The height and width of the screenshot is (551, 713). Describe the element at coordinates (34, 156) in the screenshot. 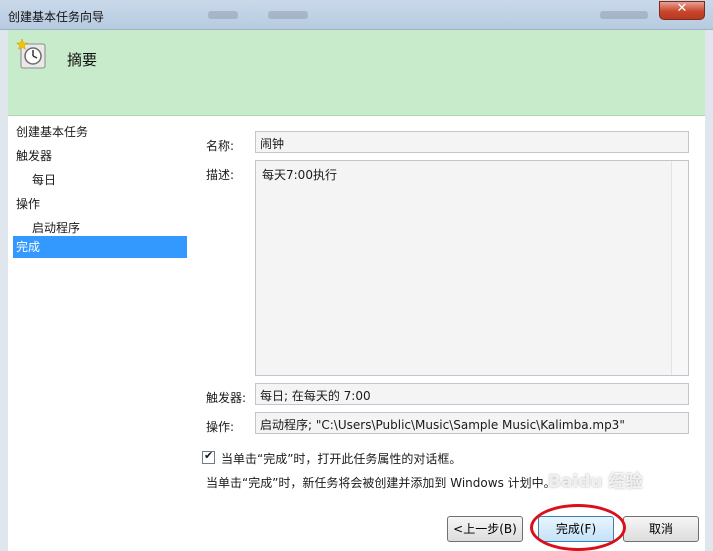

I see `nav-step-label: 触发器` at that location.